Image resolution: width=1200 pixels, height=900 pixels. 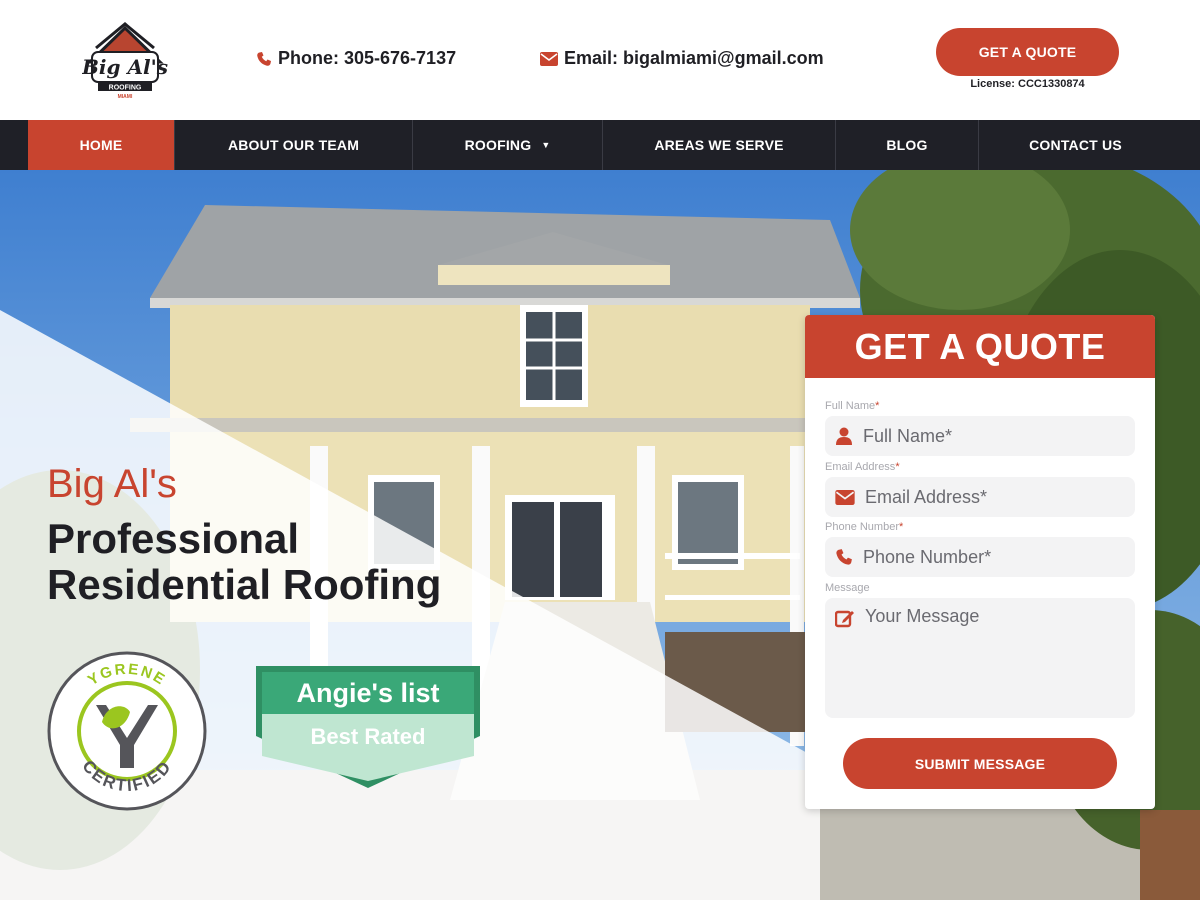 What do you see at coordinates (990, 497) in the screenshot?
I see `email-input` at bounding box center [990, 497].